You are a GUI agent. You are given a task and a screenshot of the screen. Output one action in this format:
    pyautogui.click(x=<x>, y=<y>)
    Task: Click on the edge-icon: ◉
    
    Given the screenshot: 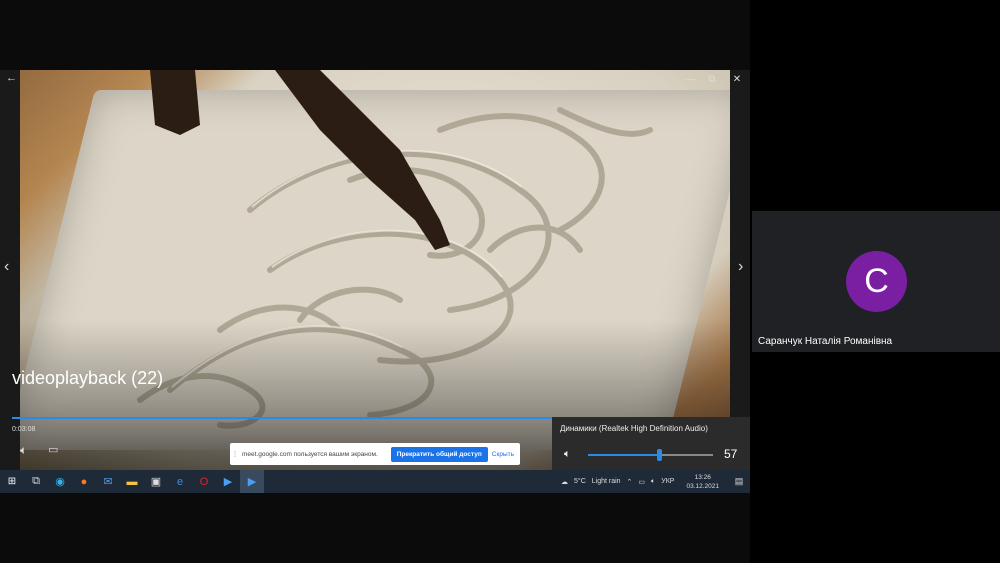 What is the action you would take?
    pyautogui.click(x=60, y=481)
    